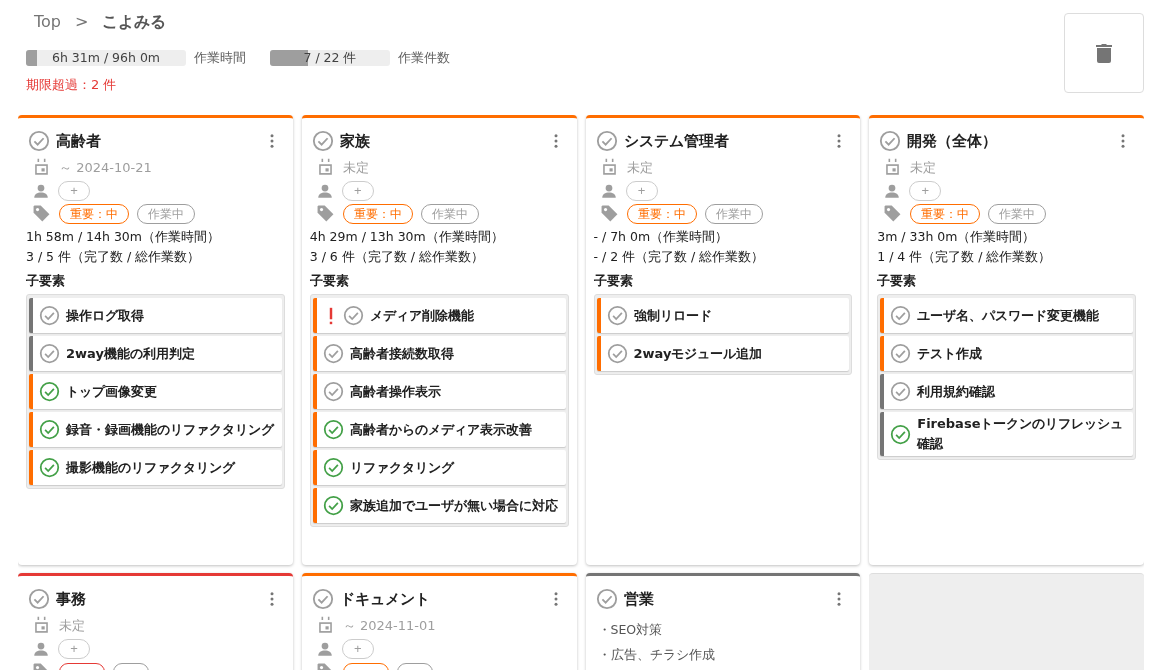 Image resolution: width=1161 pixels, height=670 pixels. I want to click on card-title: ドキュメント, so click(385, 599).